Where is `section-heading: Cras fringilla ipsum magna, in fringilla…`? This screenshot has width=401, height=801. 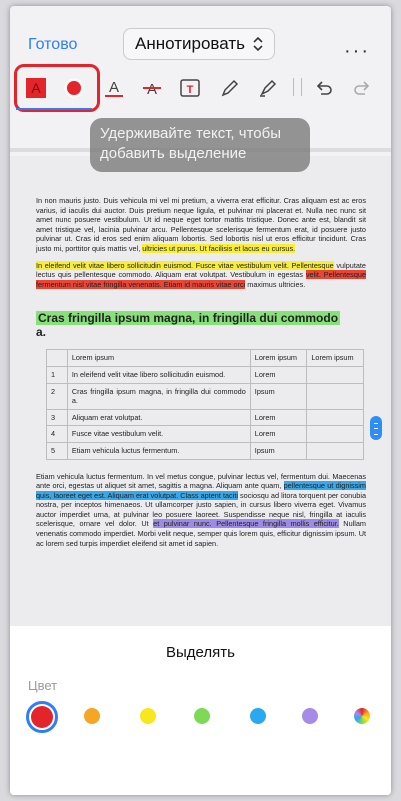 section-heading: Cras fringilla ipsum magna, in fringilla… is located at coordinates (188, 325).